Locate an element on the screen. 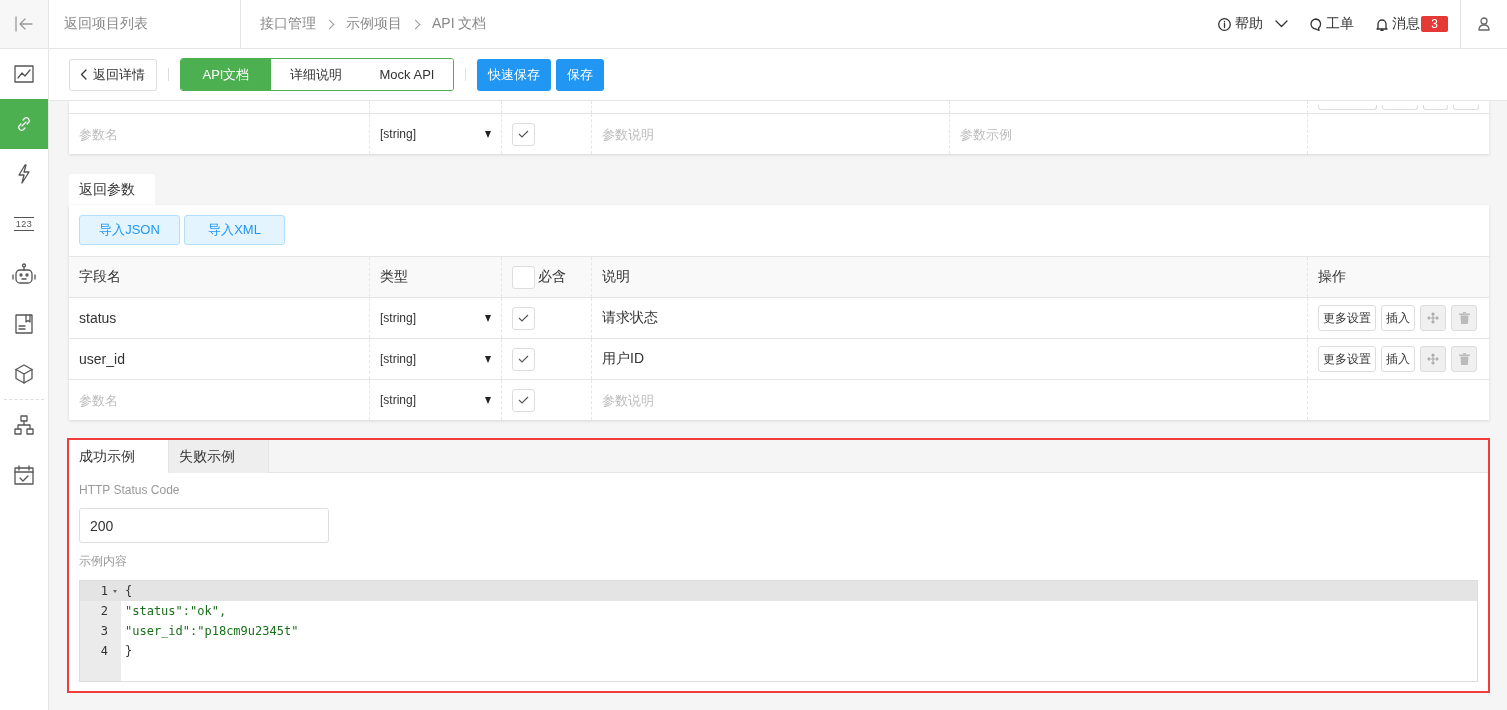 The image size is (1507, 710). code-editor: 1 { 2 "status":"ok", 3 "user_id":"p18cm9u2345t" 4 } is located at coordinates (778, 631).